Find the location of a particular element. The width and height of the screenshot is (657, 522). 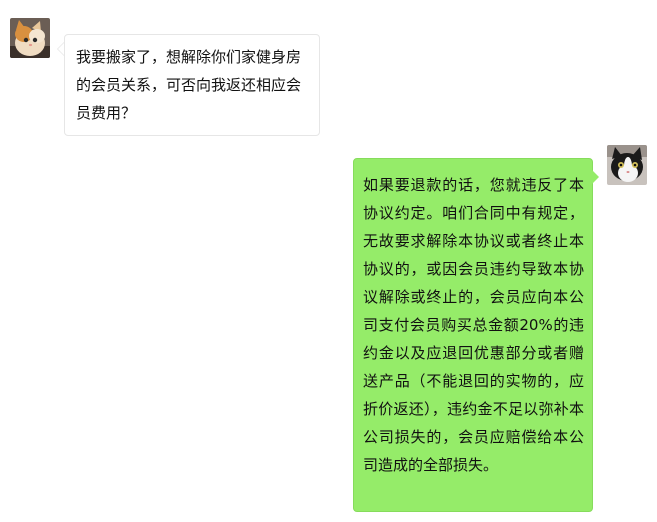

my-avatar is located at coordinates (627, 165).